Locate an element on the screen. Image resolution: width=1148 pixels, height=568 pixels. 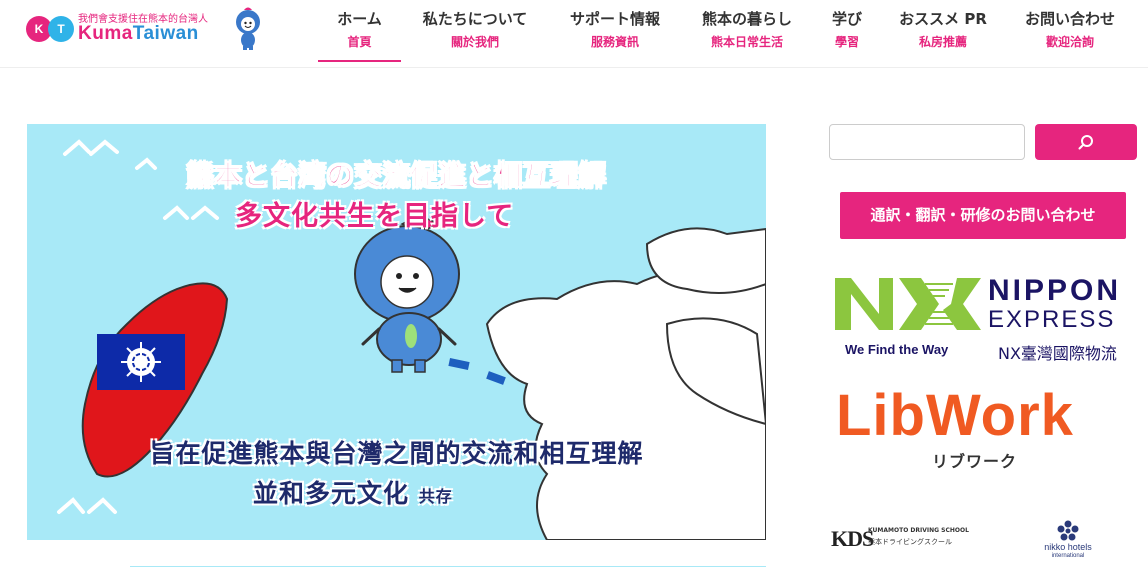
nx-tagline: We Find the Way is located at coordinates (897, 349).